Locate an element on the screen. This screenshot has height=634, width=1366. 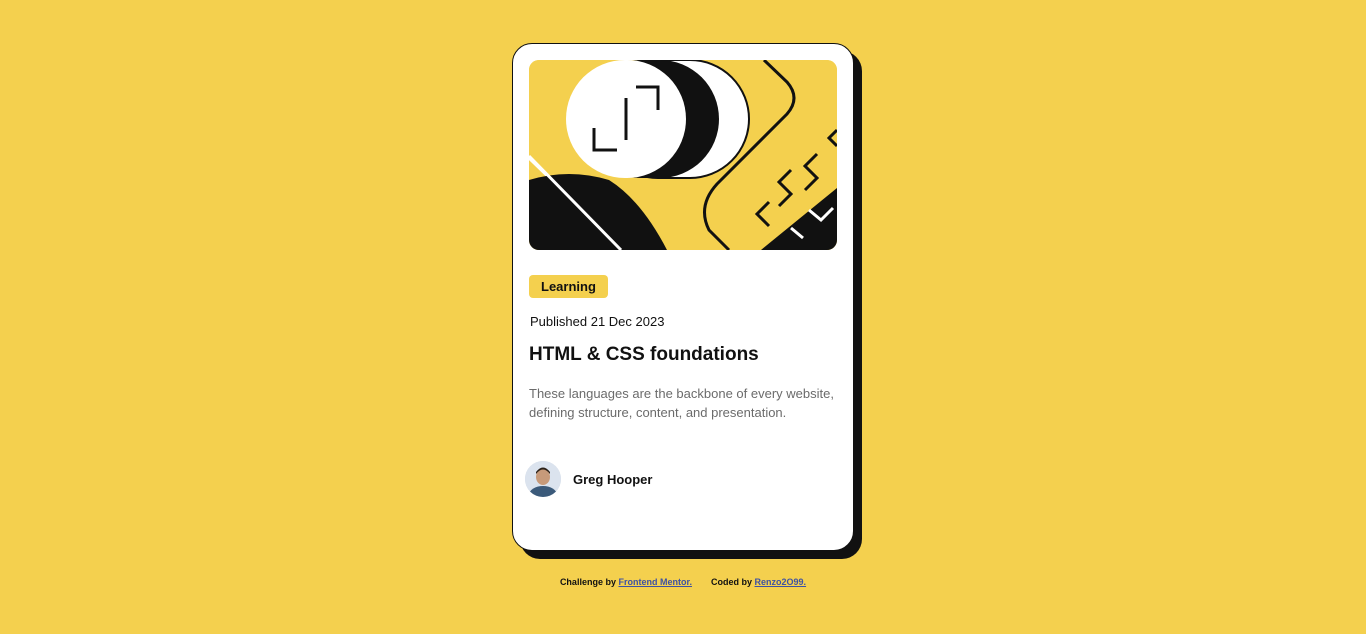
author-profile-link: Renzo2O99. is located at coordinates (781, 582).